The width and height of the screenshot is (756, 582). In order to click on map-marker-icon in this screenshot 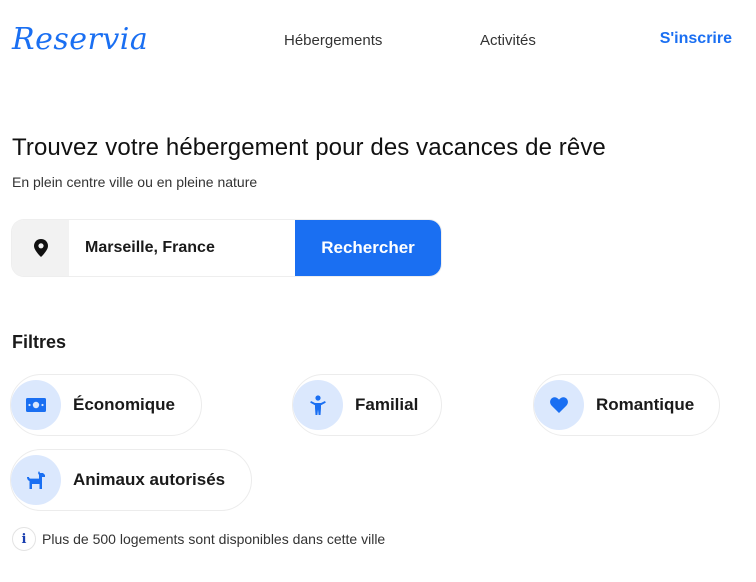, I will do `click(40, 248)`.